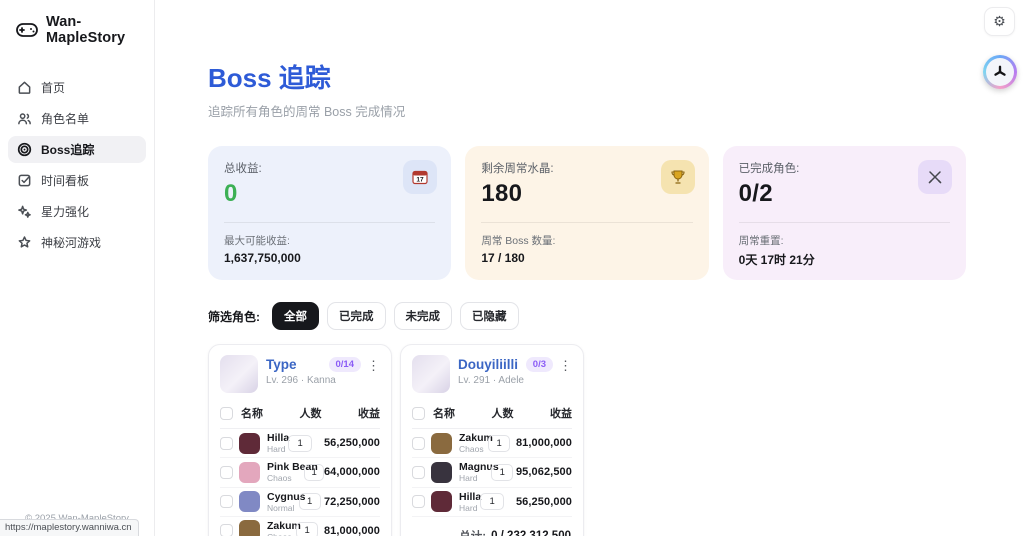 This screenshot has height=536, width=1024. What do you see at coordinates (234, 316) in the screenshot?
I see `filter-label: 筛选角色:` at bounding box center [234, 316].